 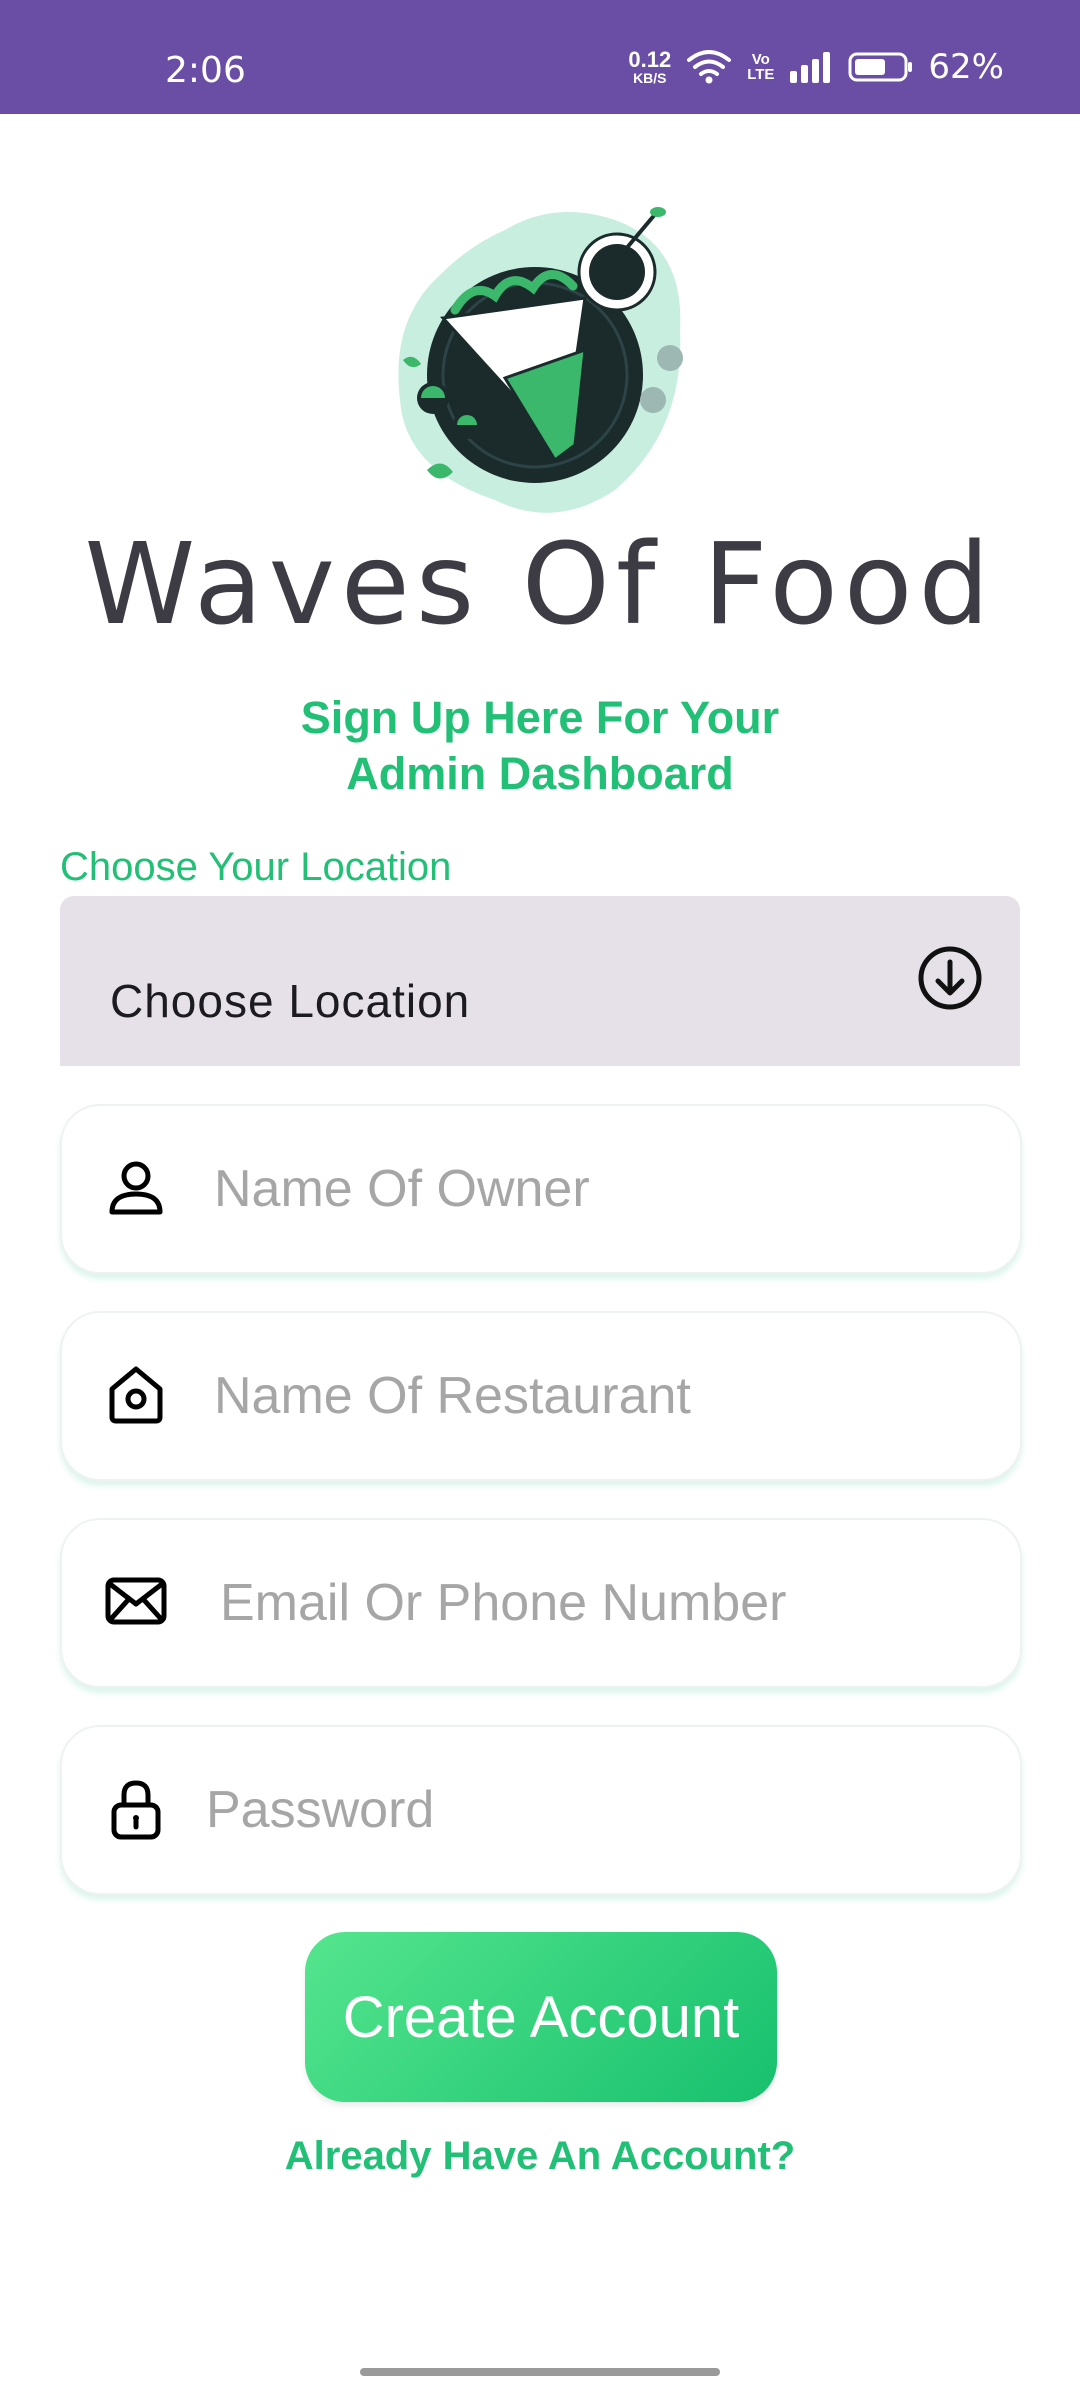 I want to click on restaurant-name-field, so click(x=541, y=1396).